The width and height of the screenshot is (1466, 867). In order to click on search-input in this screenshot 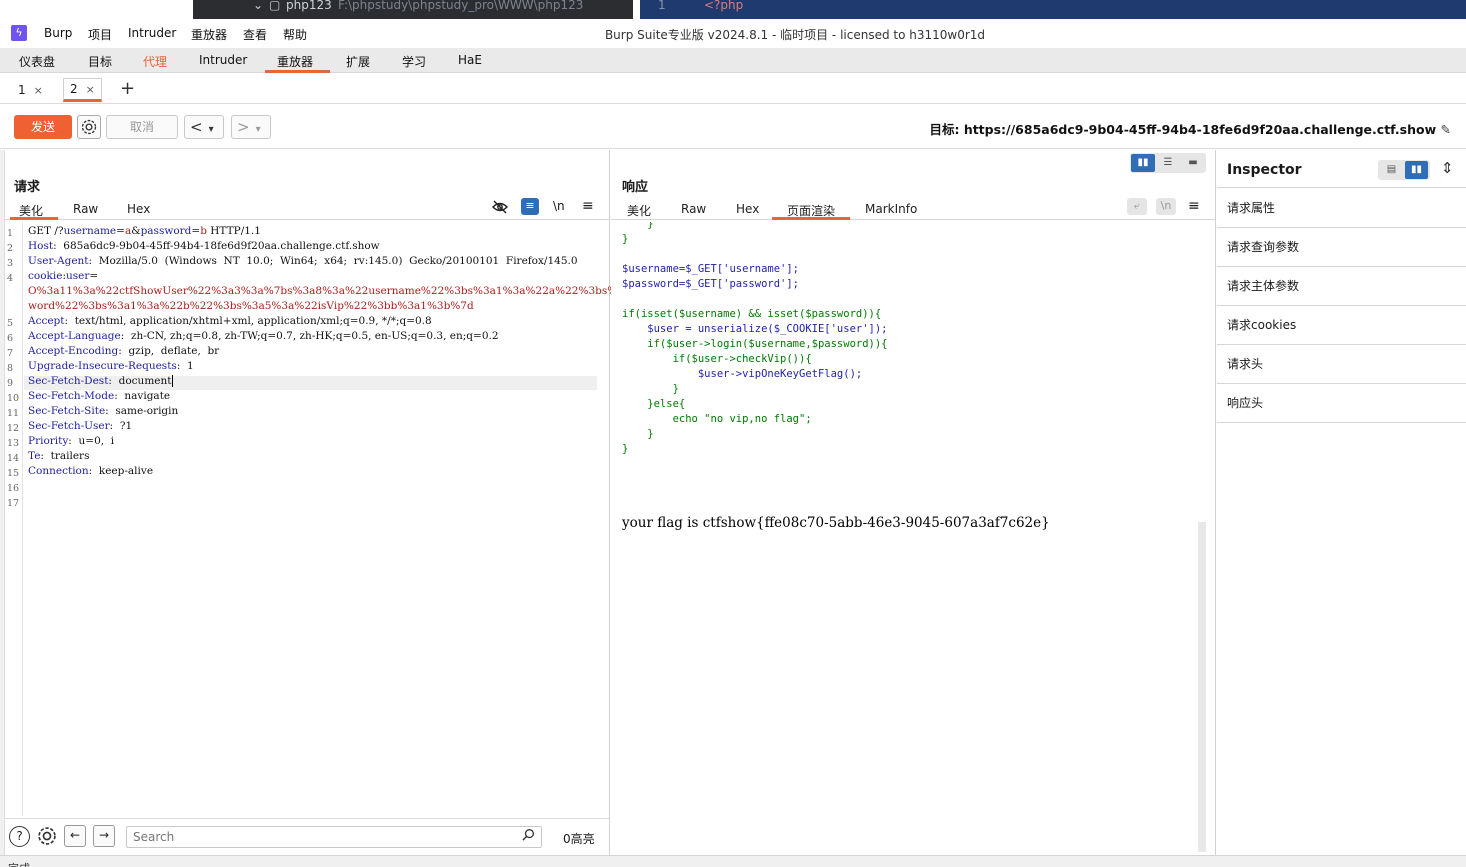, I will do `click(323, 837)`.